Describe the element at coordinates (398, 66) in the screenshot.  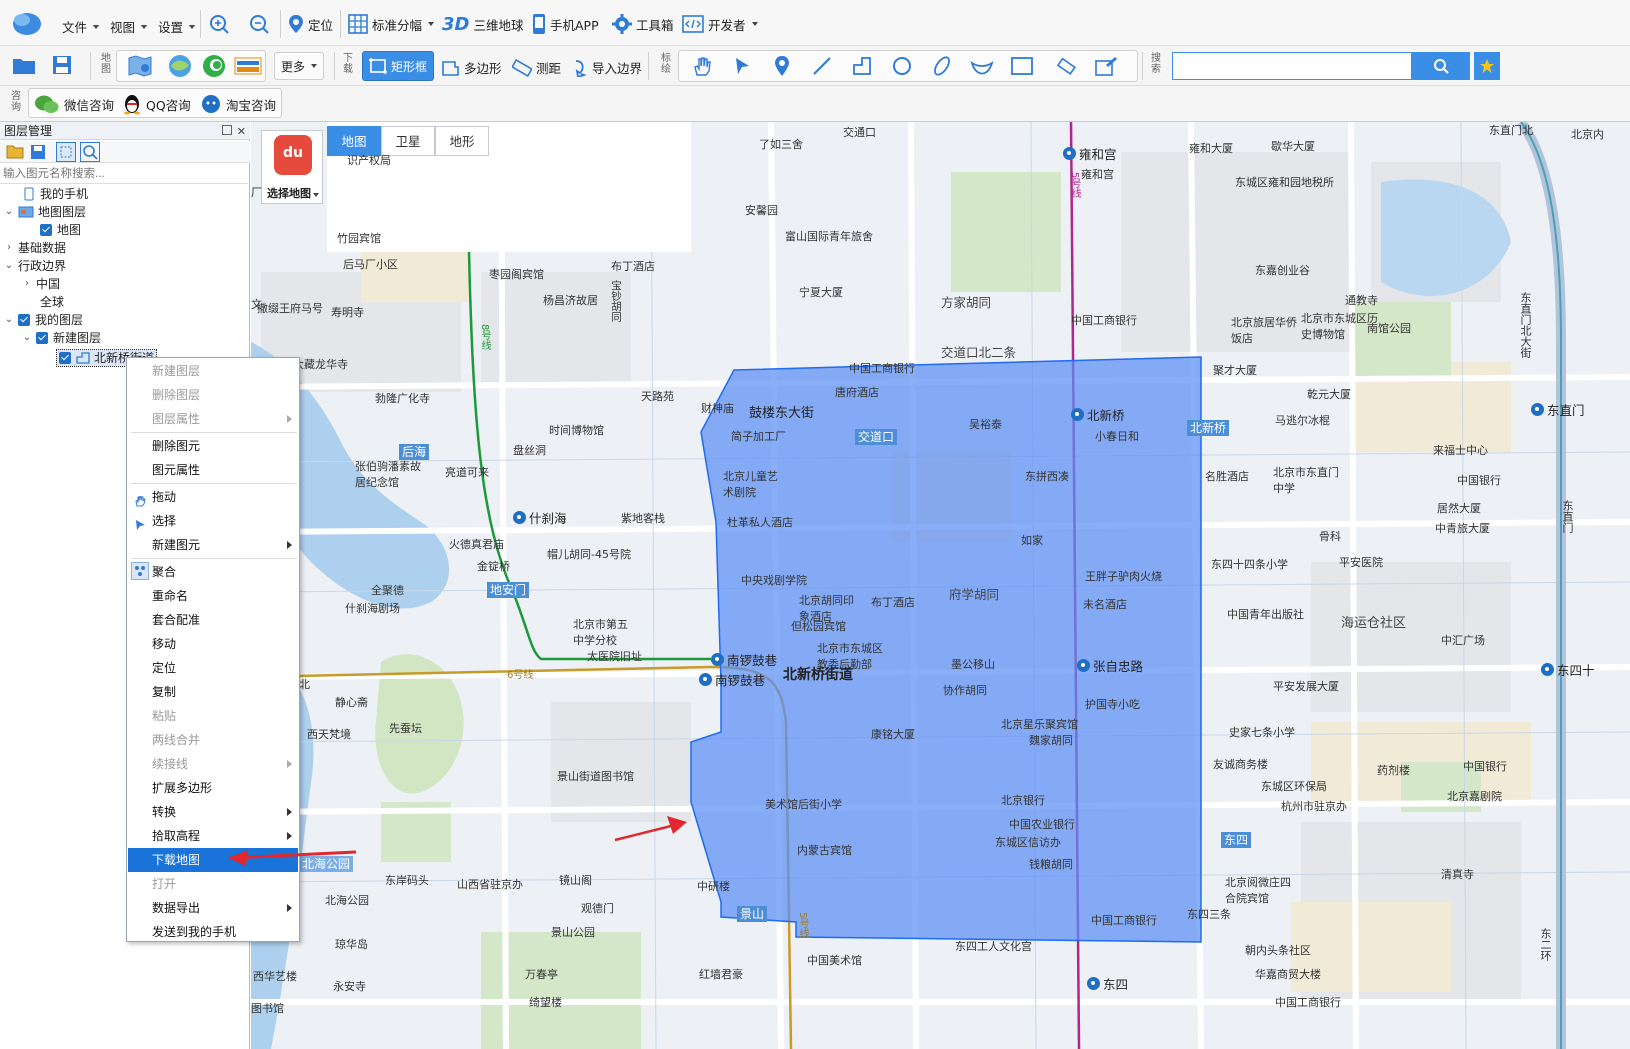
I see `rect-select-button: 矩形框` at that location.